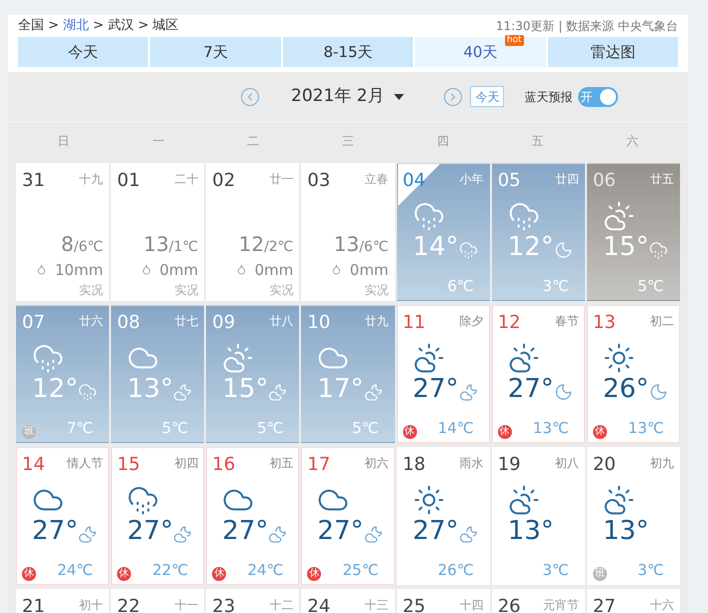  What do you see at coordinates (613, 52) in the screenshot?
I see `tab: 雷达图` at bounding box center [613, 52].